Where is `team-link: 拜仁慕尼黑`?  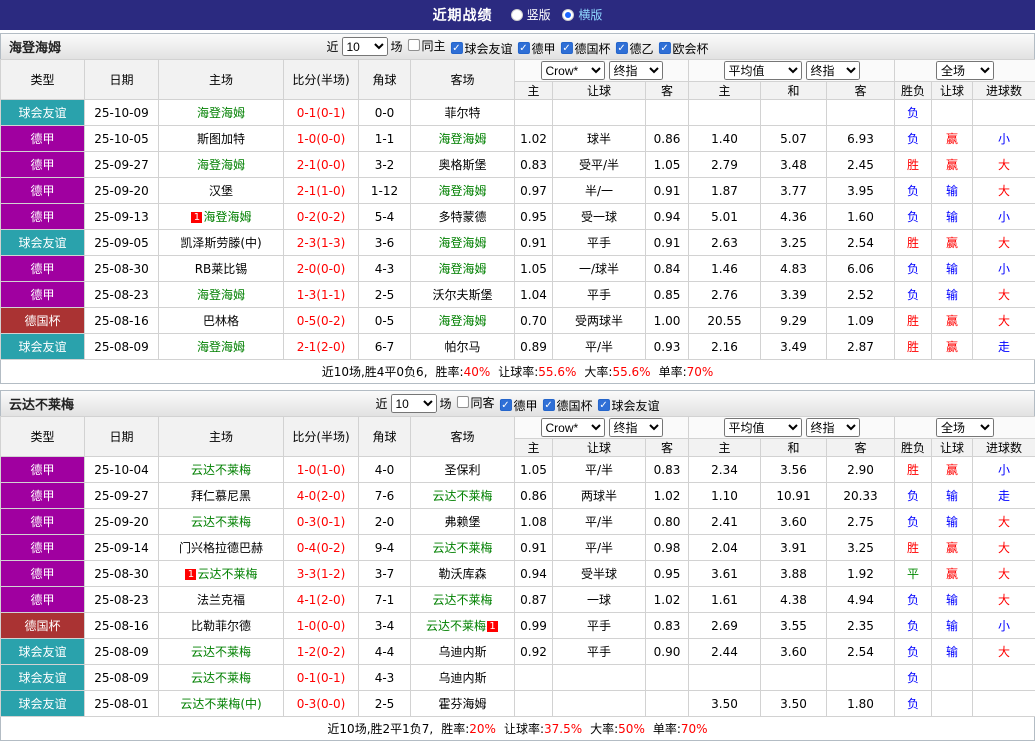
team-link: 拜仁慕尼黑 is located at coordinates (221, 496).